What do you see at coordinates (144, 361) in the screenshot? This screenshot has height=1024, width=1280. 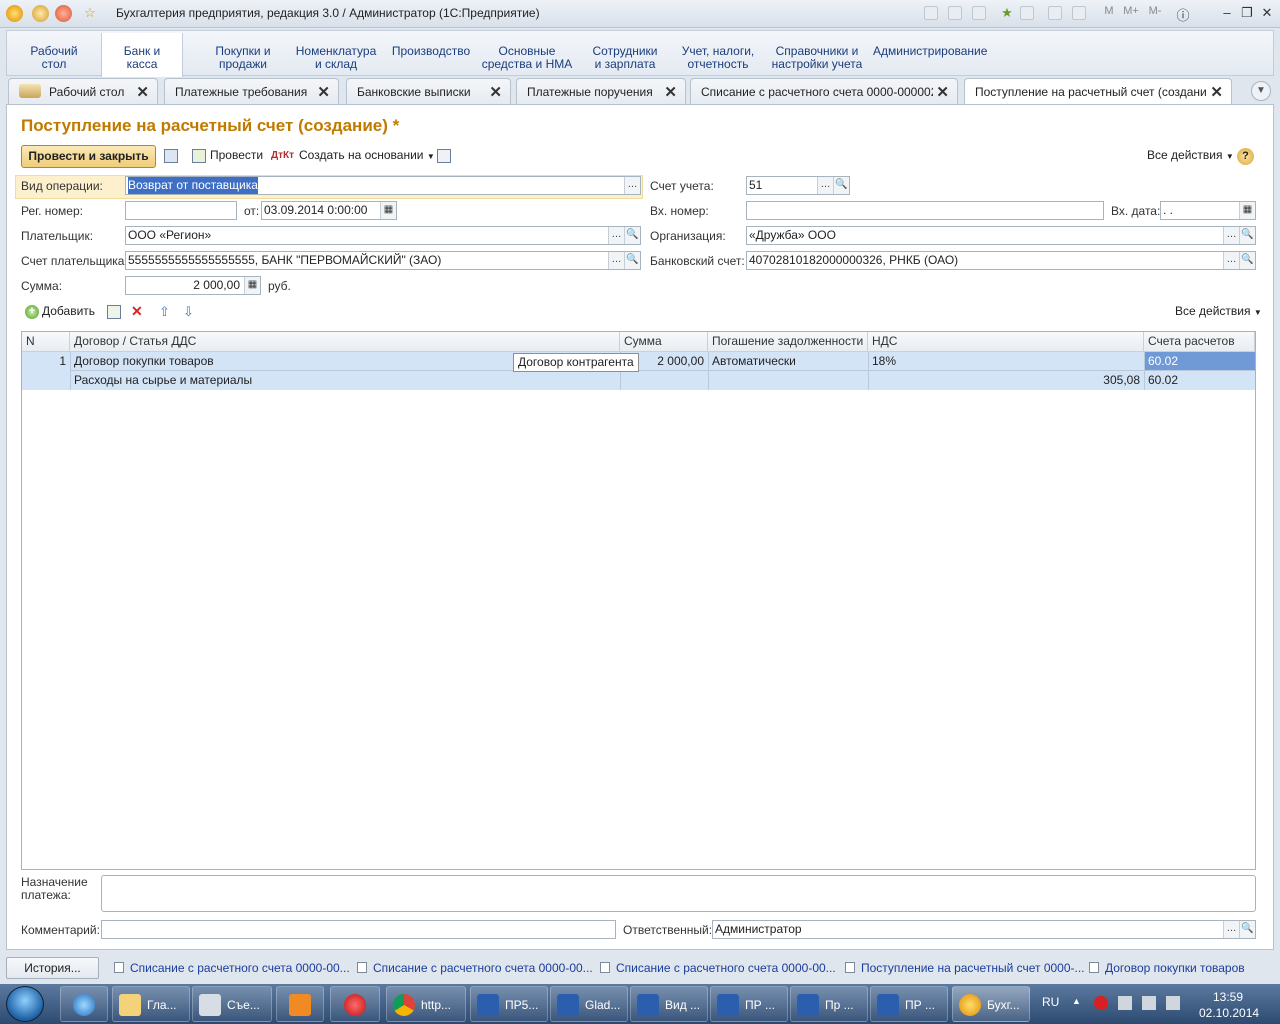 I see `contract-cell: Договор покупки товаров` at bounding box center [144, 361].